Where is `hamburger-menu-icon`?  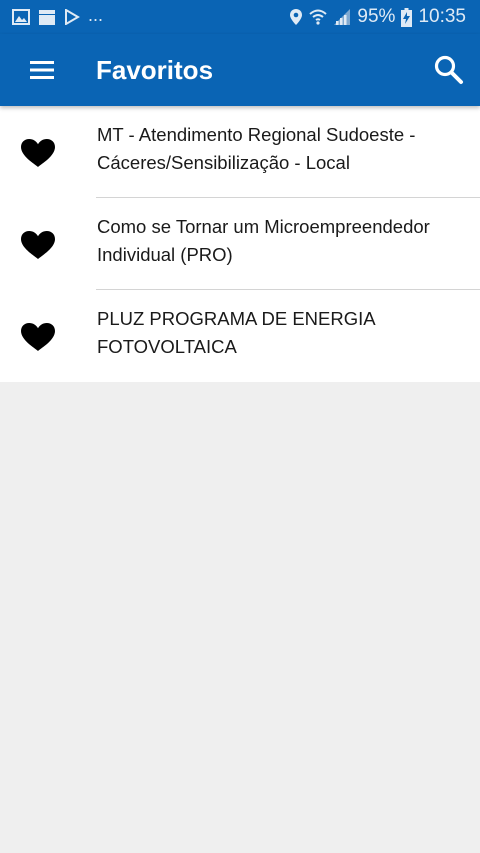 hamburger-menu-icon is located at coordinates (42, 70).